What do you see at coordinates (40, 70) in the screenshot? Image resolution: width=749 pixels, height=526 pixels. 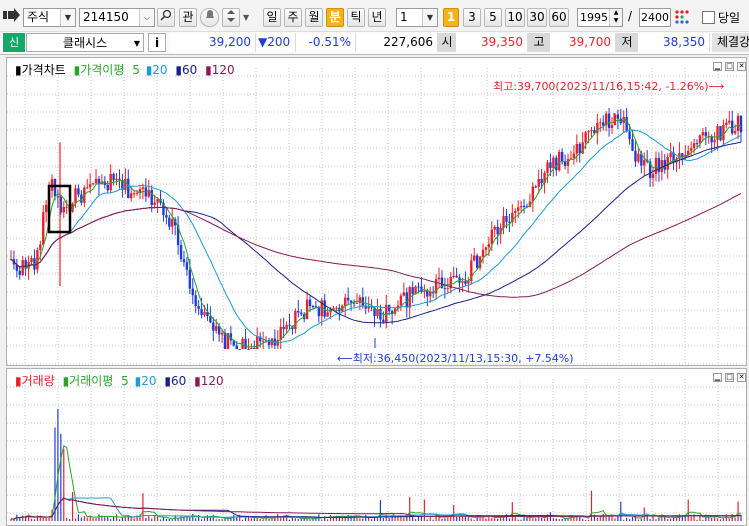 I see `legend-price-title: ▮가격차트` at bounding box center [40, 70].